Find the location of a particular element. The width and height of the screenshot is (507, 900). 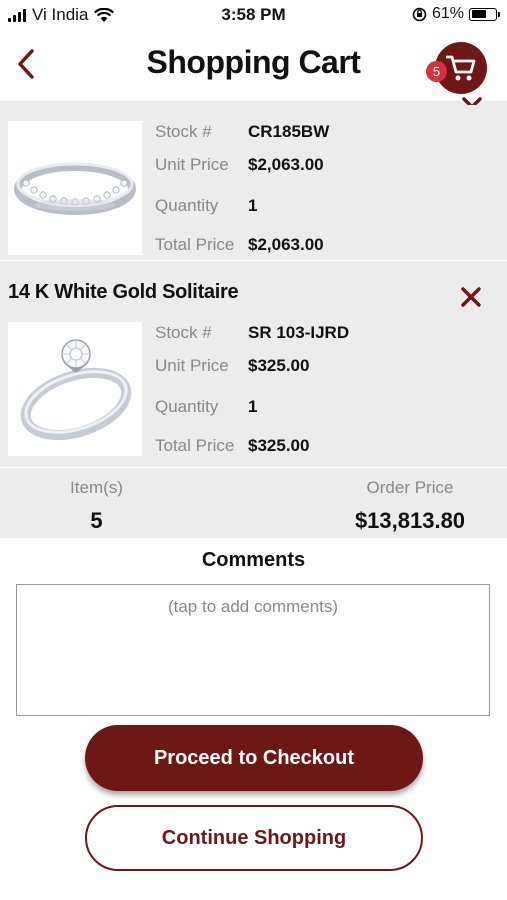

status-right: 61% is located at coordinates (456, 14).